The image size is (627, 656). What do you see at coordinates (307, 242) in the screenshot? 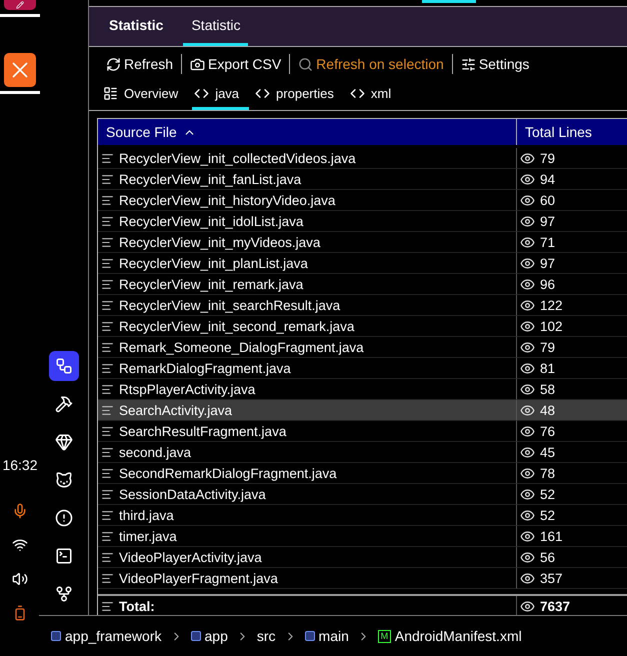
I see `file-cell: RecyclerView_init_myVideos.java` at bounding box center [307, 242].